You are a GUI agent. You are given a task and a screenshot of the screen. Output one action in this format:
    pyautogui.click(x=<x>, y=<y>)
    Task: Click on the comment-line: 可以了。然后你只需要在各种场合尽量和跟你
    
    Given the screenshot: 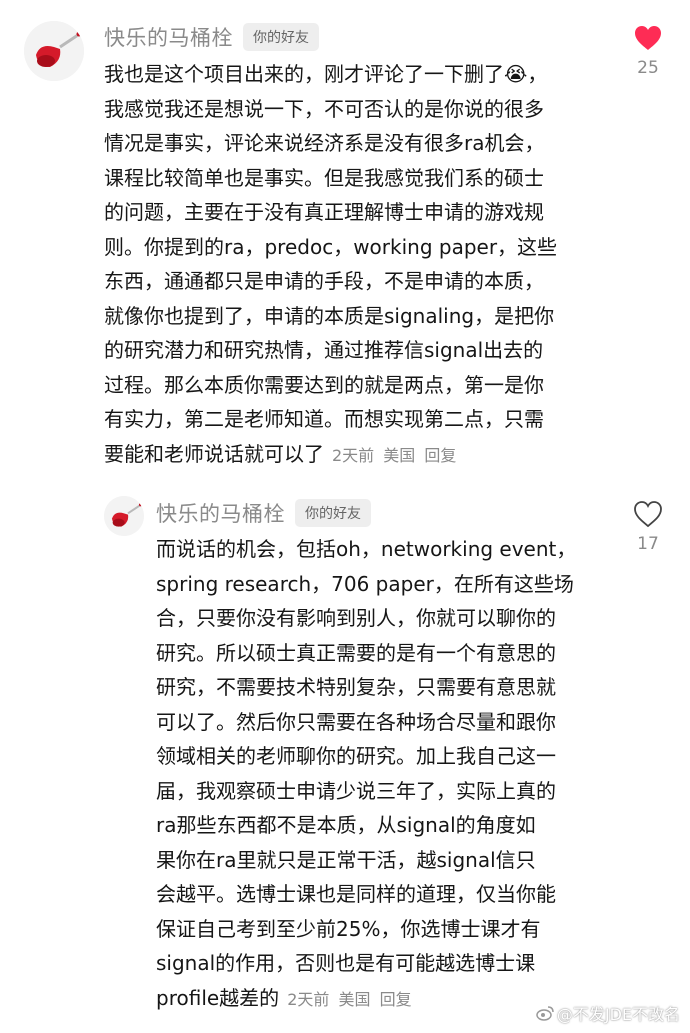 What is the action you would take?
    pyautogui.click(x=356, y=721)
    